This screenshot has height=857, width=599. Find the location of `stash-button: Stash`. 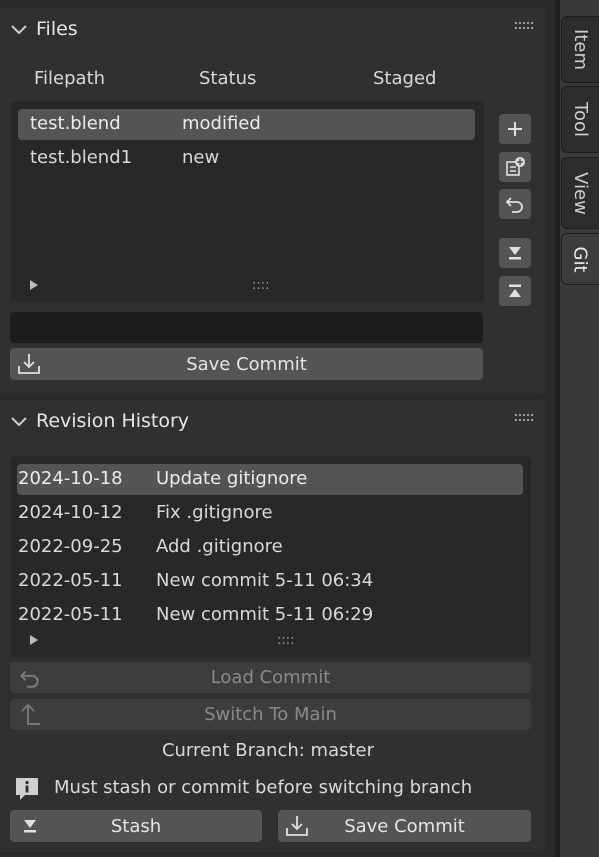

stash-button: Stash is located at coordinates (136, 826).